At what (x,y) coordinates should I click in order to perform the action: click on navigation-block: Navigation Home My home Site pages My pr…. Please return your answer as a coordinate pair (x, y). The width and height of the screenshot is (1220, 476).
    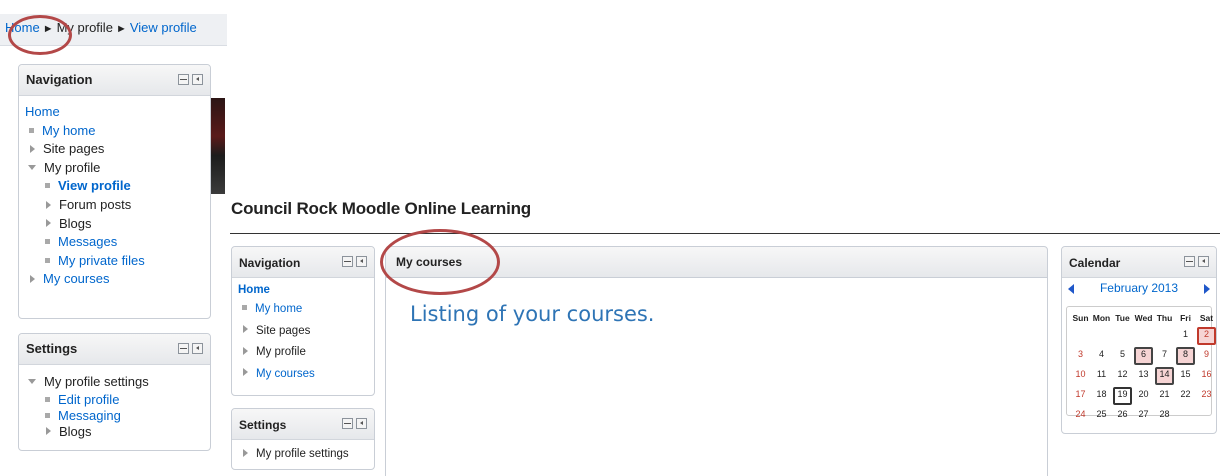
    Looking at the image, I should click on (114, 191).